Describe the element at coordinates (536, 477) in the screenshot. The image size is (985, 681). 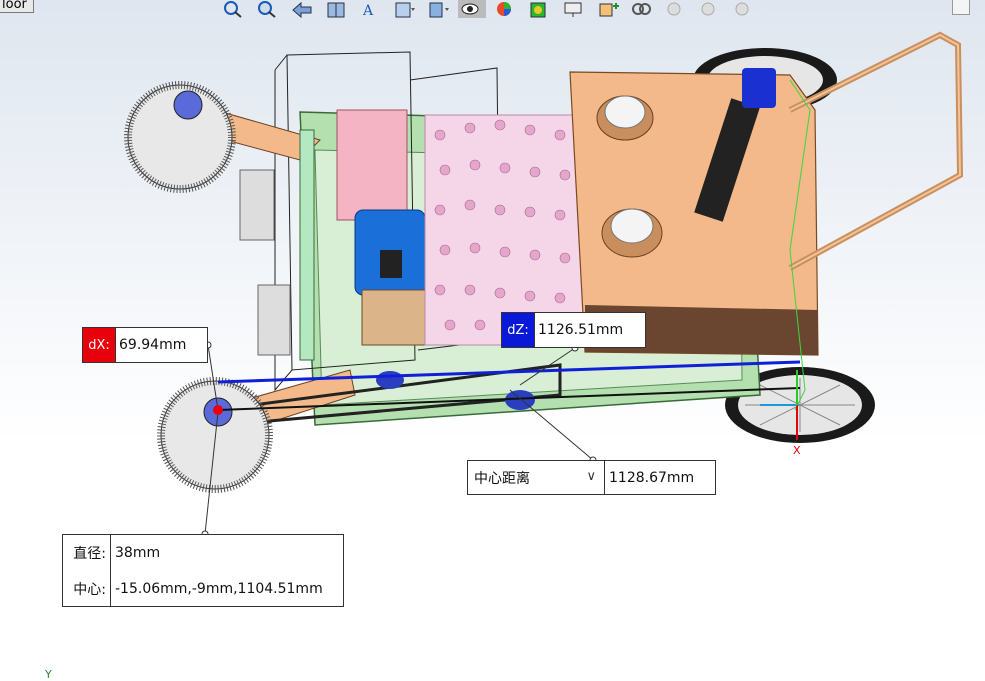
I see `distance-mode-select: 中心距离 ∨` at that location.